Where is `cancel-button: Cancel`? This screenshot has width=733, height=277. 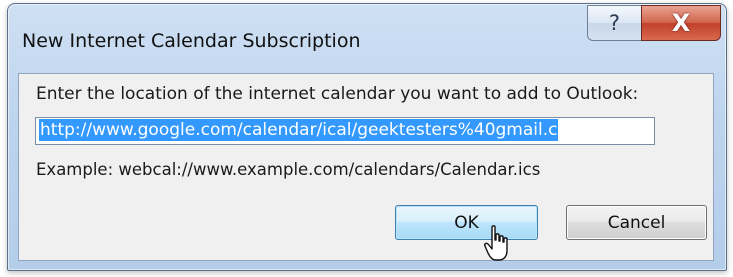
cancel-button: Cancel is located at coordinates (636, 222).